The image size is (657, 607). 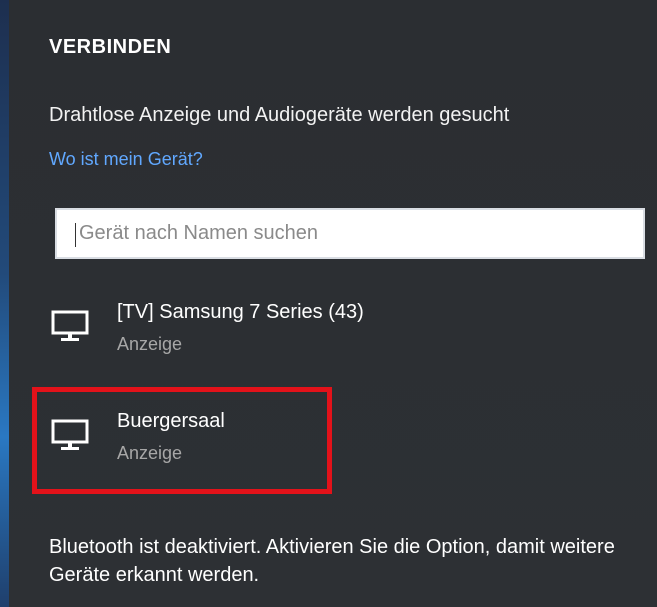 I want to click on where-is-my-device-link: Wo ist mein Gerät?, so click(x=126, y=159).